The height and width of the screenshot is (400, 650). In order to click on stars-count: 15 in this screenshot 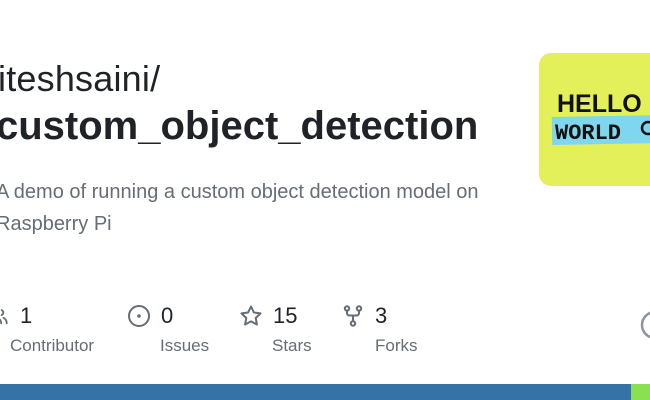, I will do `click(285, 315)`.